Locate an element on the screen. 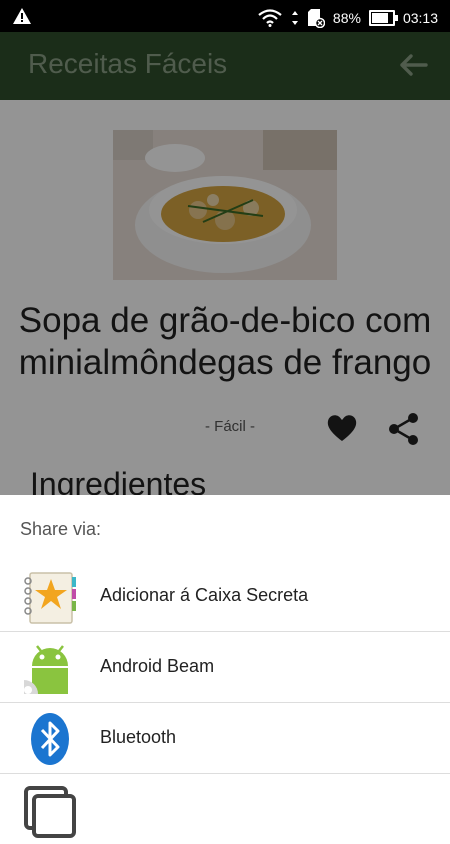 The width and height of the screenshot is (450, 844). share-option-label: Android Beam is located at coordinates (157, 666).